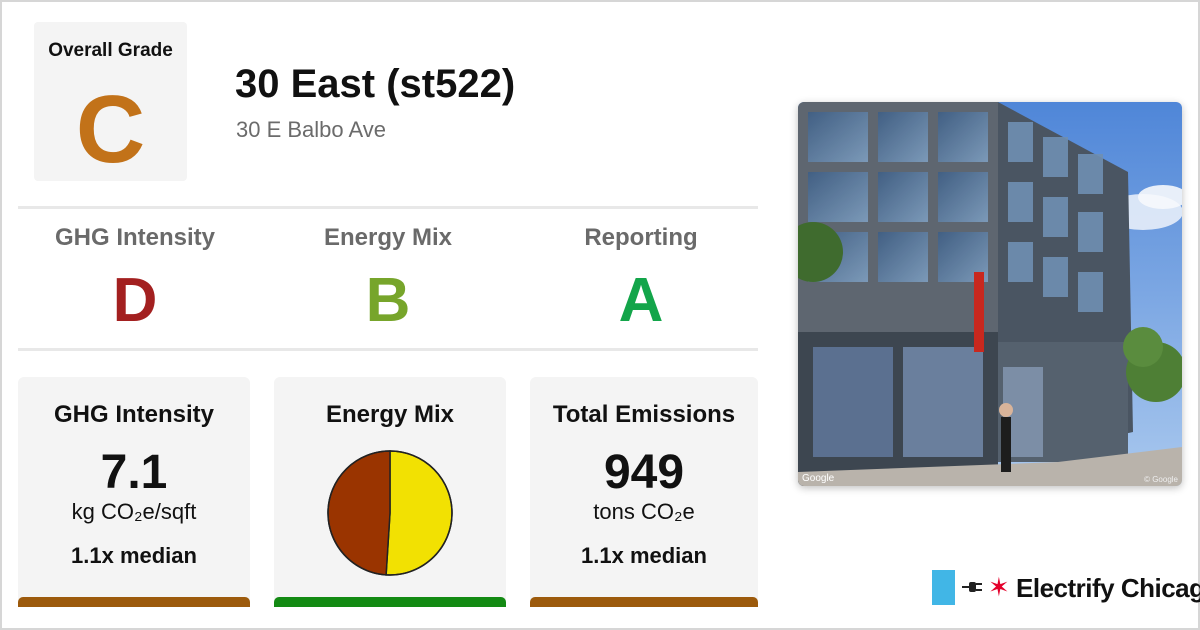 Image resolution: width=1200 pixels, height=630 pixels. I want to click on sub-grade-label: Energy Mix, so click(388, 237).